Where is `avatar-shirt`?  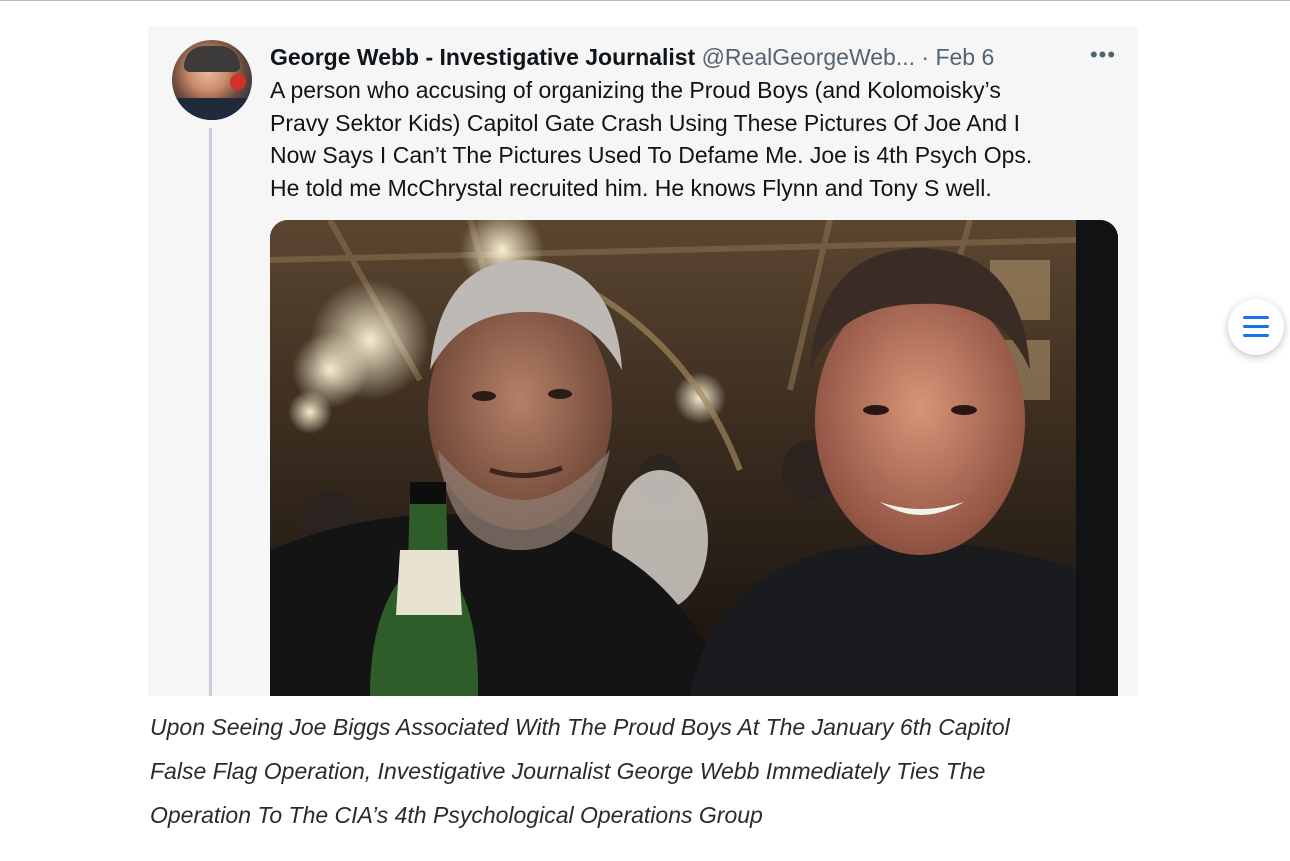 avatar-shirt is located at coordinates (212, 109).